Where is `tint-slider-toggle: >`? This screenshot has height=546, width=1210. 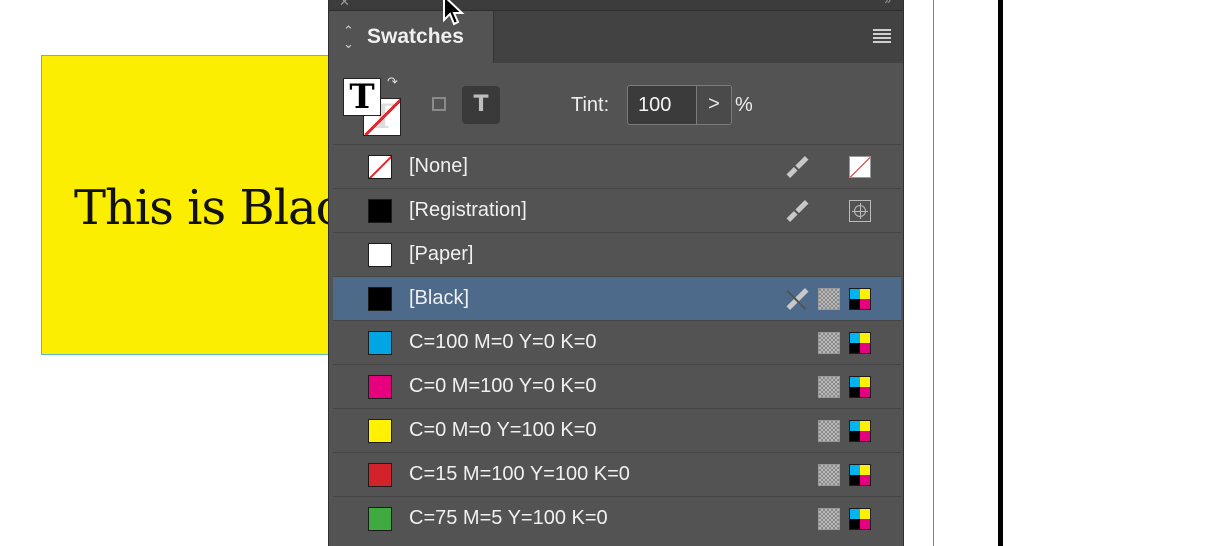 tint-slider-toggle: > is located at coordinates (714, 105).